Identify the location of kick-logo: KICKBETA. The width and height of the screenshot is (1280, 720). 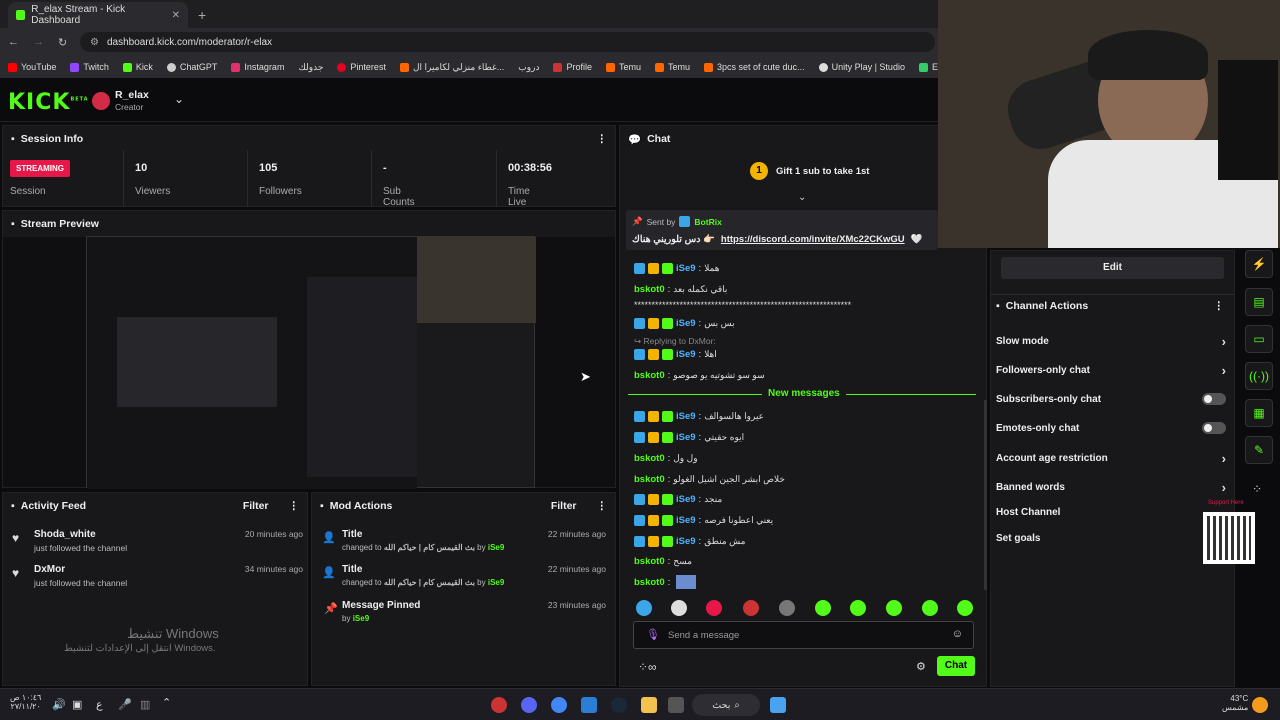
(48, 102).